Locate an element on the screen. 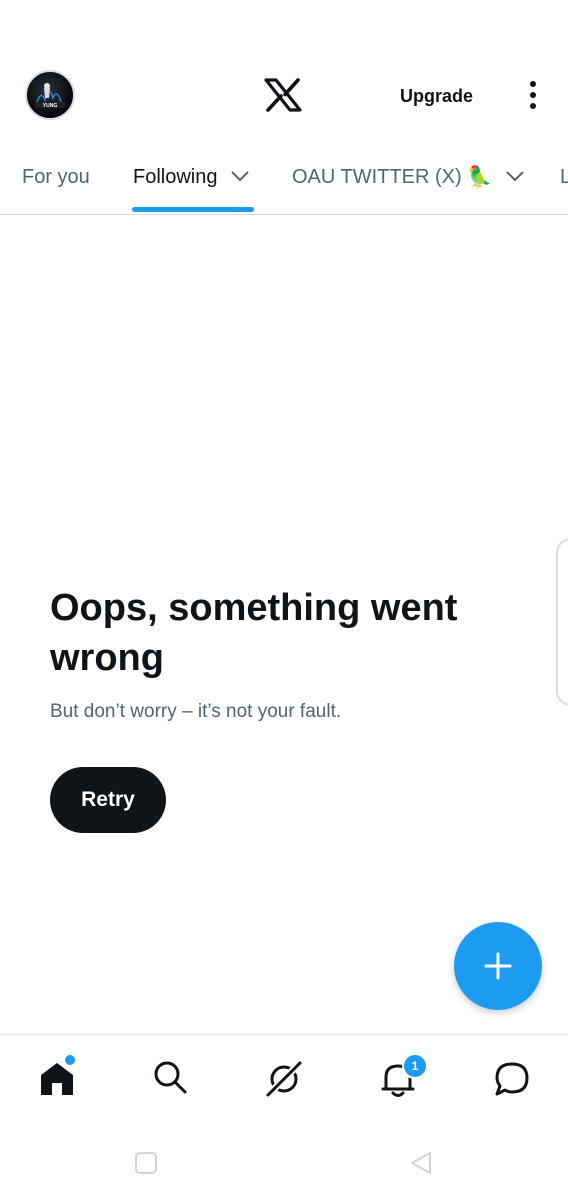  top-bar: YUNG Upgrade is located at coordinates (284, 70).